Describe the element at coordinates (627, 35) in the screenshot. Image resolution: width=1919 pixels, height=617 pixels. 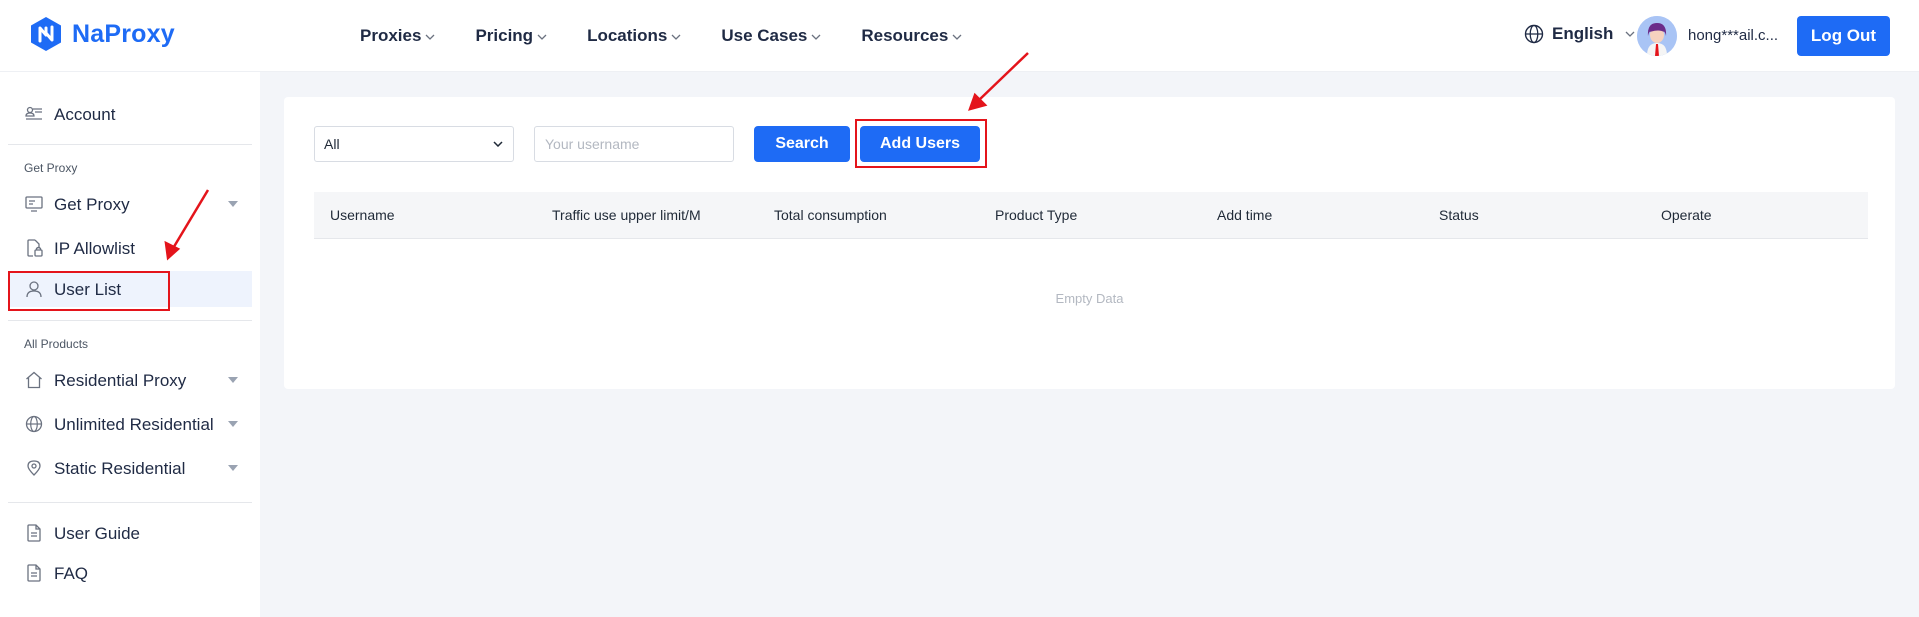
I see `nav-locations-label: Locations` at that location.